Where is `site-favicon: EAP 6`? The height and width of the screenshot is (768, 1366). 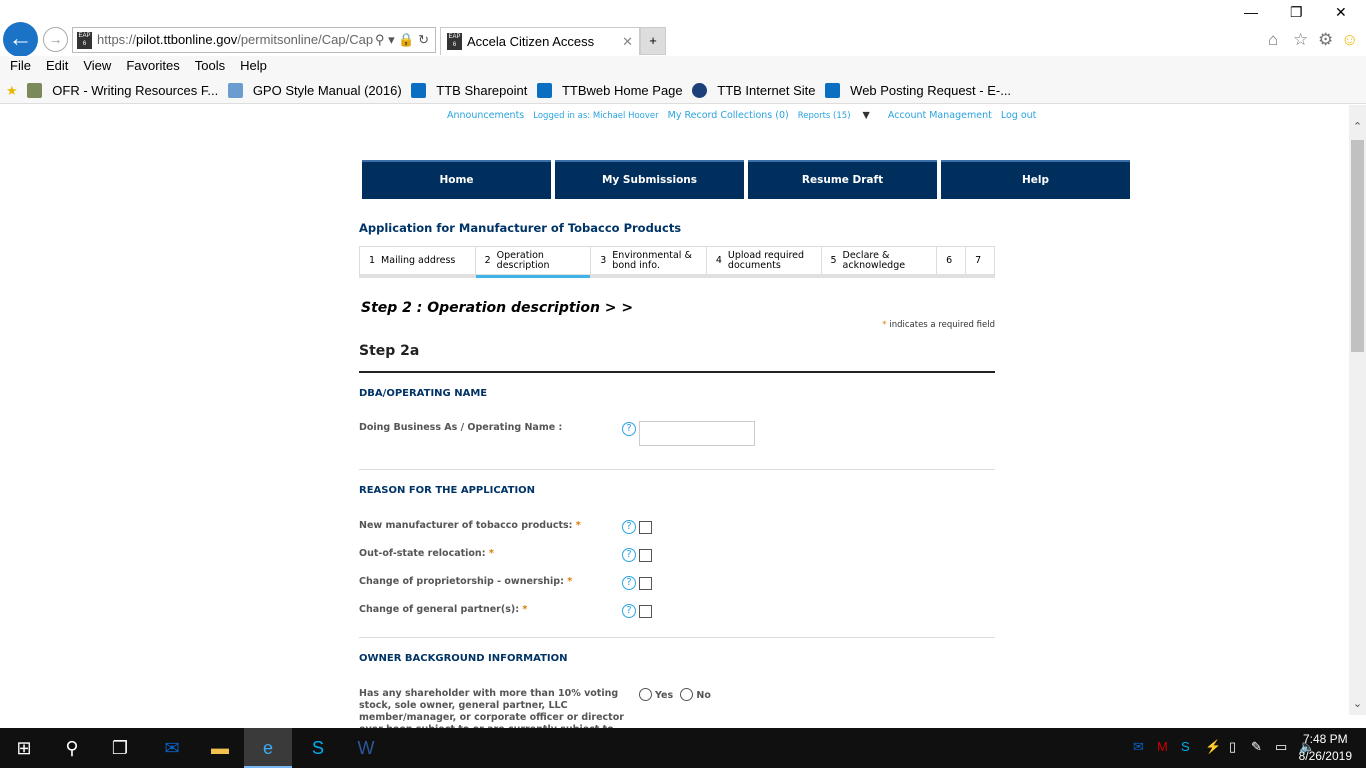 site-favicon: EAP 6 is located at coordinates (84, 40).